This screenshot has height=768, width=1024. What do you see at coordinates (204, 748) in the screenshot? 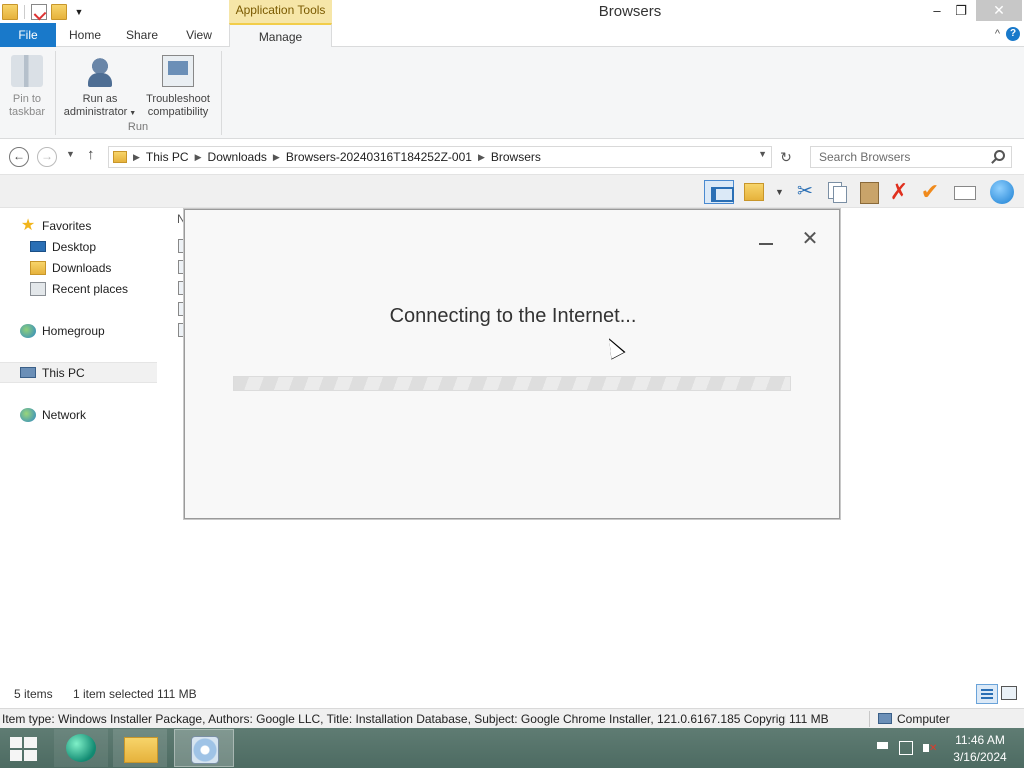
I see `taskbar-app-installer` at bounding box center [204, 748].